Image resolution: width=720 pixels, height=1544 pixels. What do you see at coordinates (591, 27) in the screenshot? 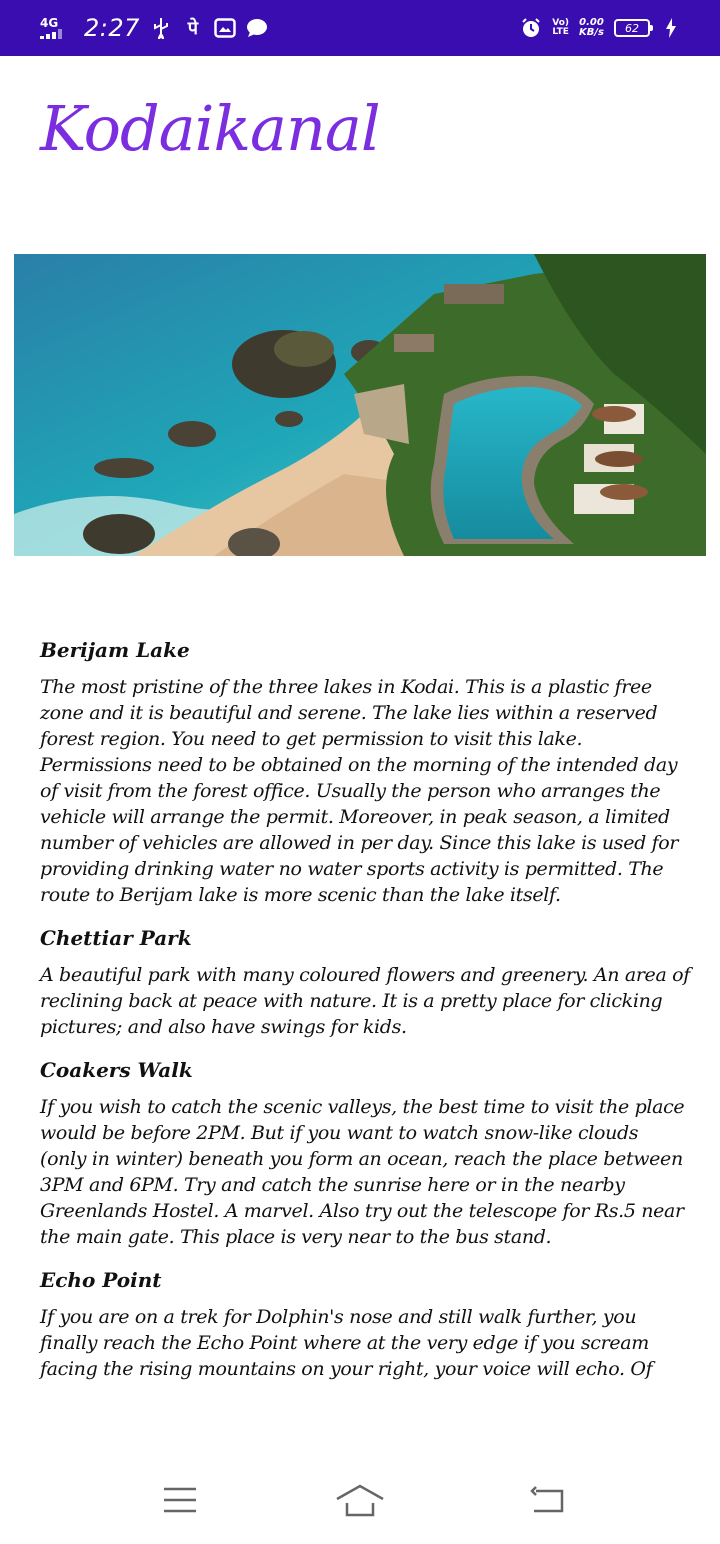
I see `network-speed: 0.00 KB/s` at bounding box center [591, 27].